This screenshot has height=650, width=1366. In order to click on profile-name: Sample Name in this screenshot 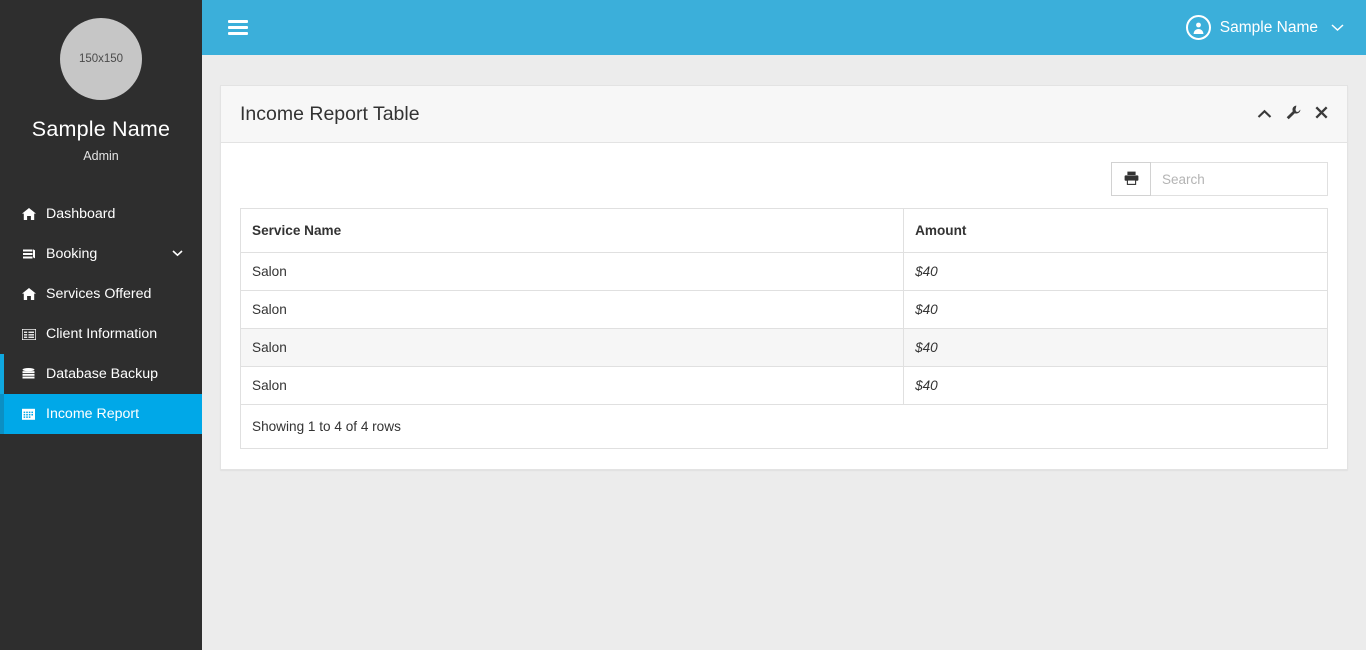, I will do `click(101, 129)`.